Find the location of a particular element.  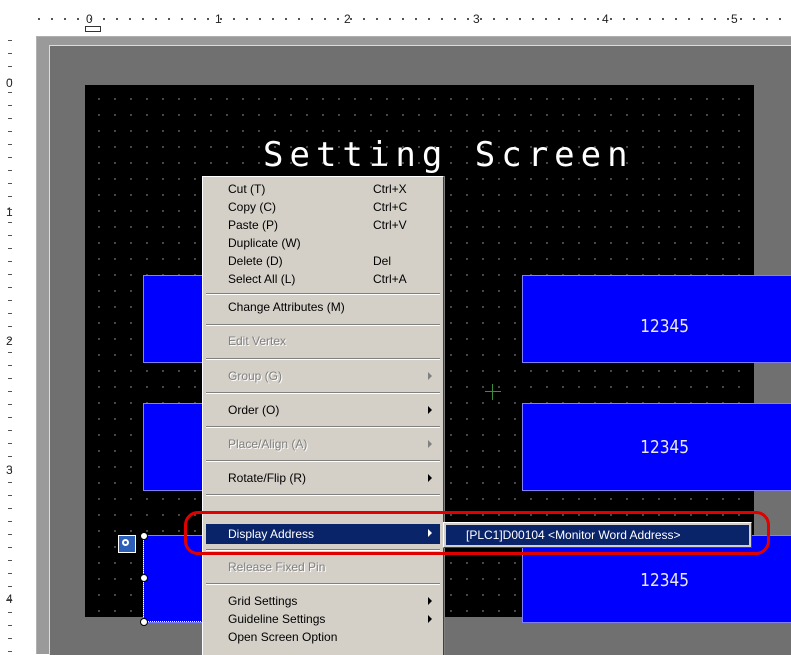

menu-item-edit-vertex: Edit Vertex is located at coordinates (323, 341).